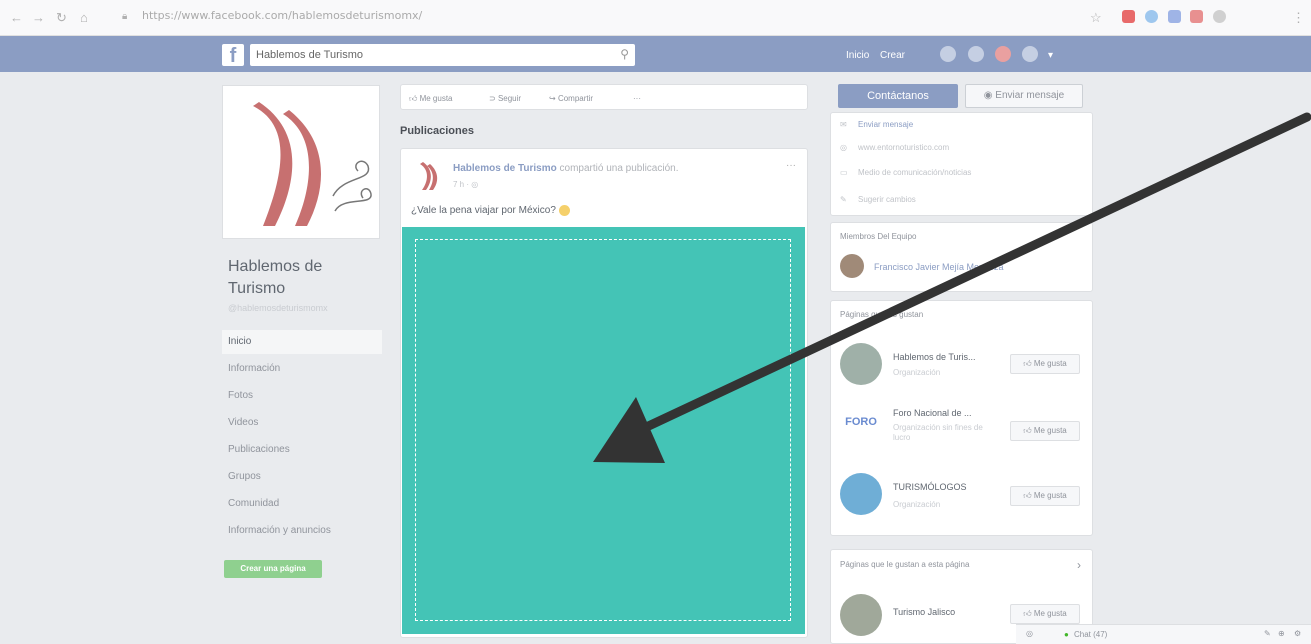 This screenshot has height=644, width=1311. What do you see at coordinates (948, 54) in the screenshot?
I see `friends-icon` at bounding box center [948, 54].